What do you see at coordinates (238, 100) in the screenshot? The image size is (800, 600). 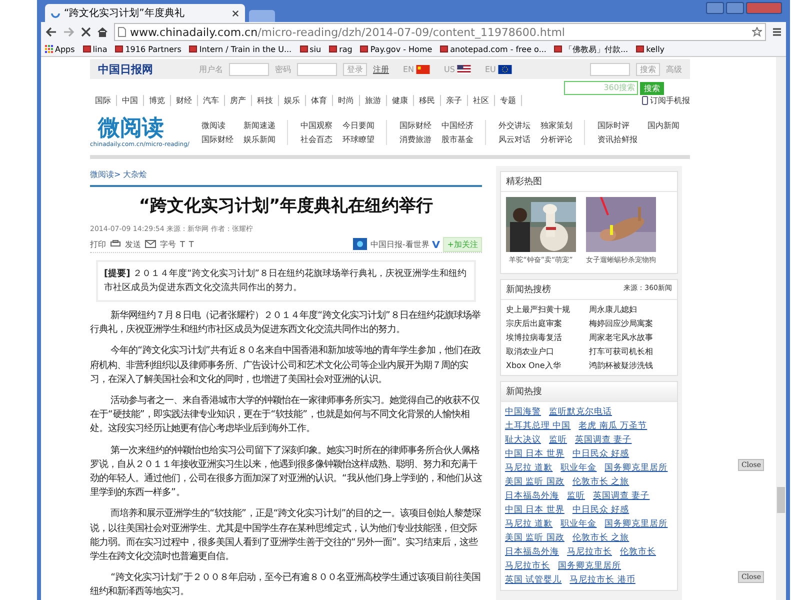 I see `nav-link: 房产` at bounding box center [238, 100].